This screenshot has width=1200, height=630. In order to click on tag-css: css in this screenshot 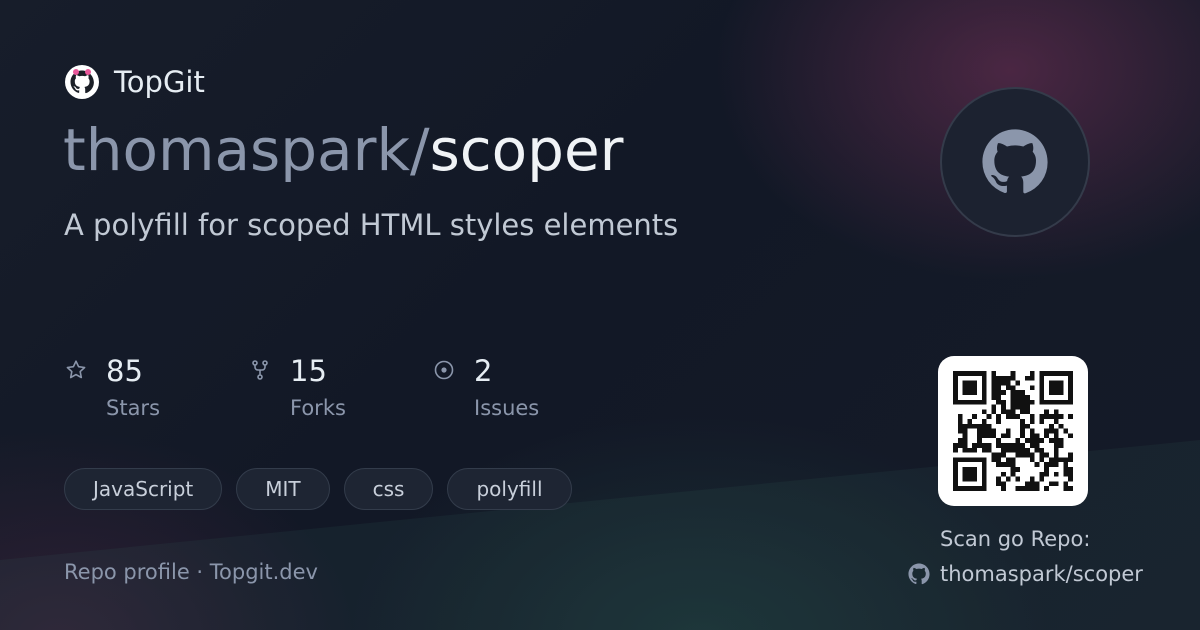, I will do `click(388, 489)`.